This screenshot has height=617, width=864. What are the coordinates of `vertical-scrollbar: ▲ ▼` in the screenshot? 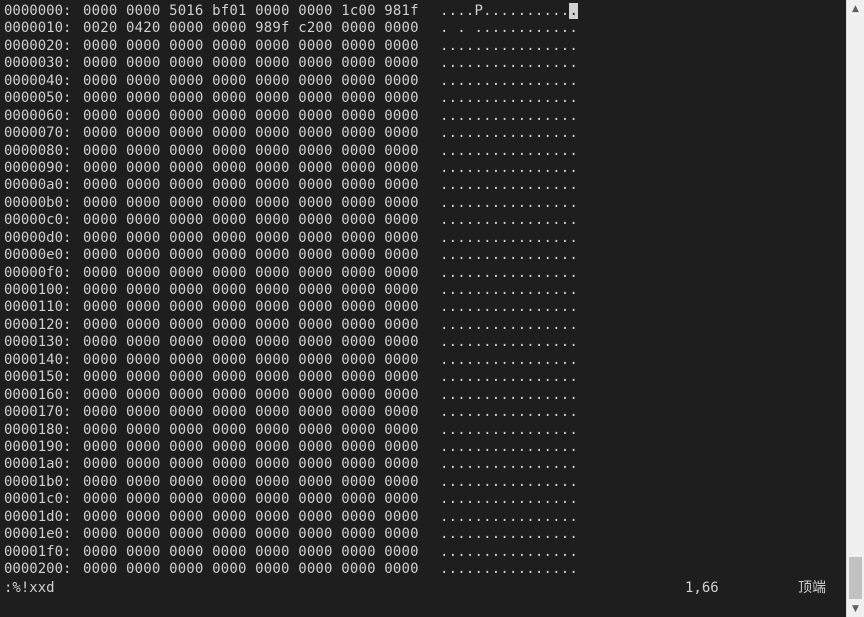 It's located at (855, 308).